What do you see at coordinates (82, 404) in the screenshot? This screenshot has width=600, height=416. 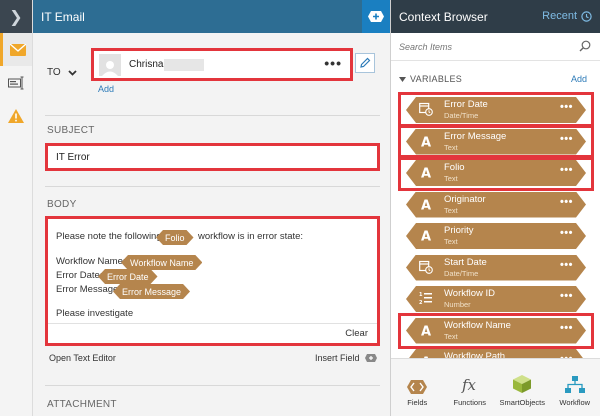 I see `attachment-label: ATTACHMENT` at bounding box center [82, 404].